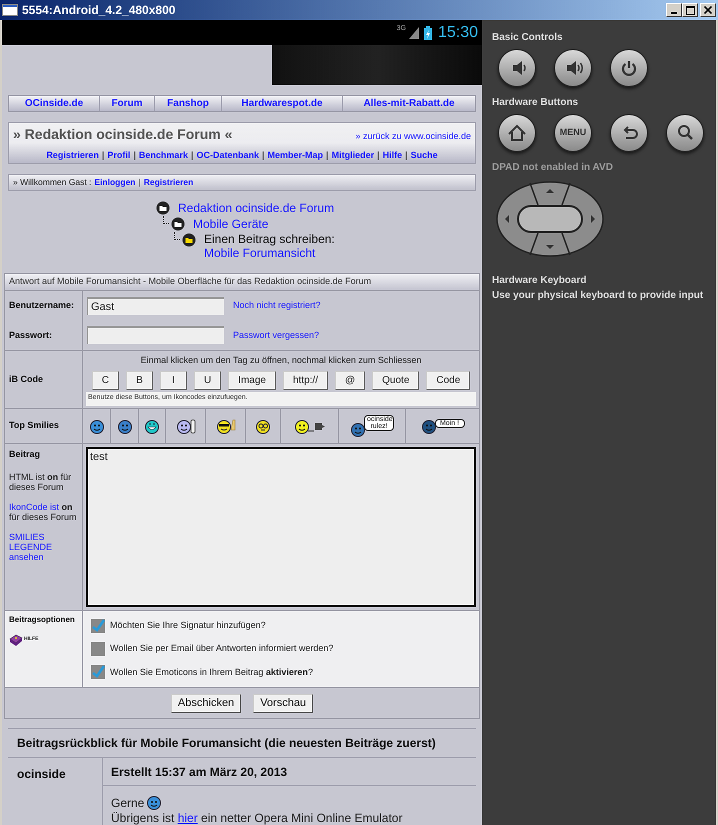  What do you see at coordinates (34, 507) in the screenshot?
I see `ikoncode-link: IkonCode ist` at bounding box center [34, 507].